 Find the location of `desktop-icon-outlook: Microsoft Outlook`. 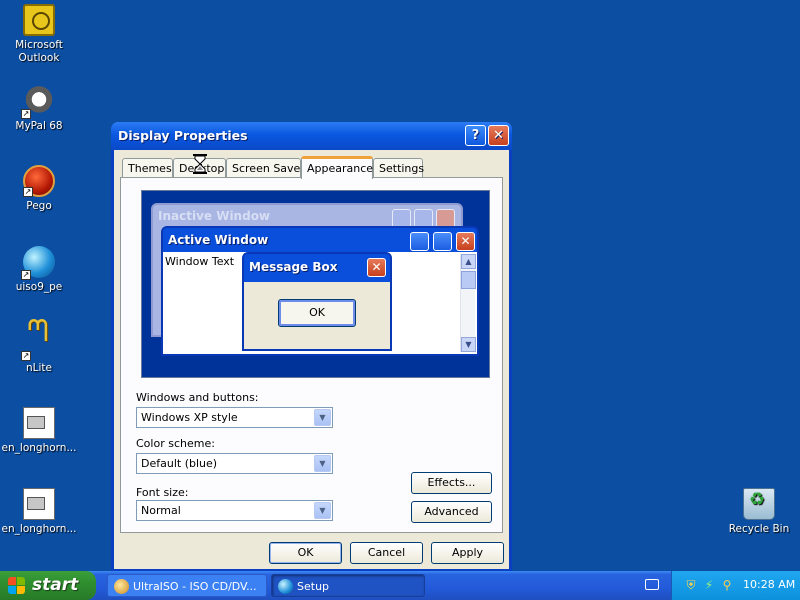

desktop-icon-outlook: Microsoft Outlook is located at coordinates (39, 34).